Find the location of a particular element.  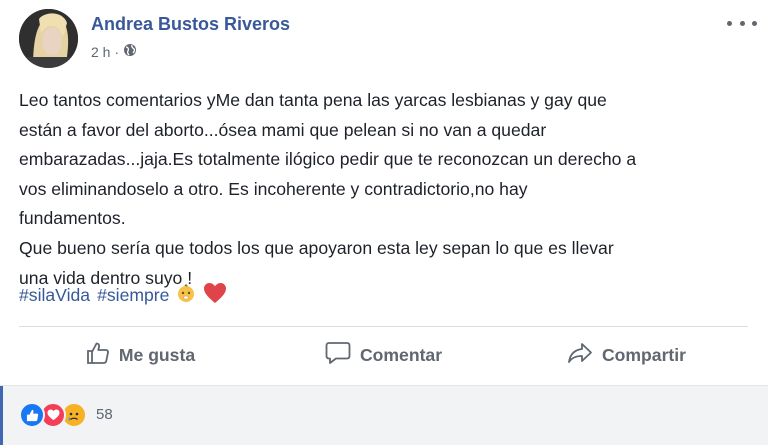

share-button: Compartir is located at coordinates (626, 355).